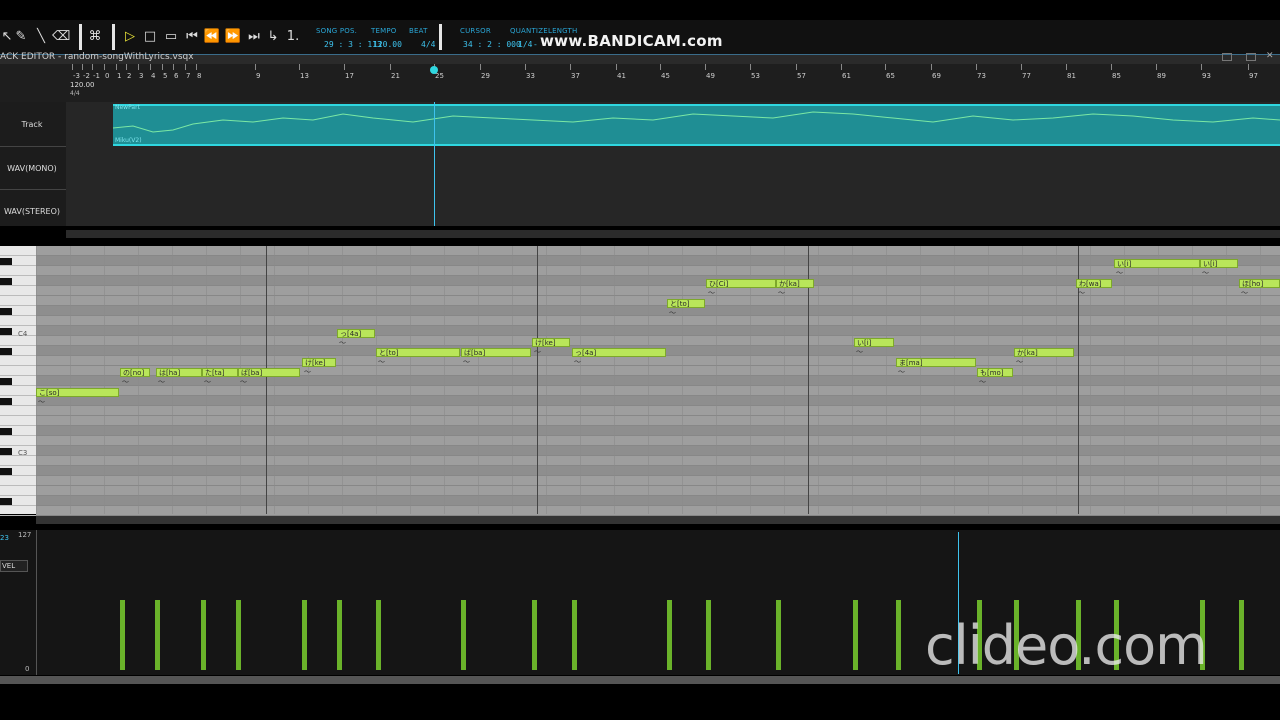  What do you see at coordinates (254, 37) in the screenshot?
I see `go-end-icon: ⏭` at bounding box center [254, 37].